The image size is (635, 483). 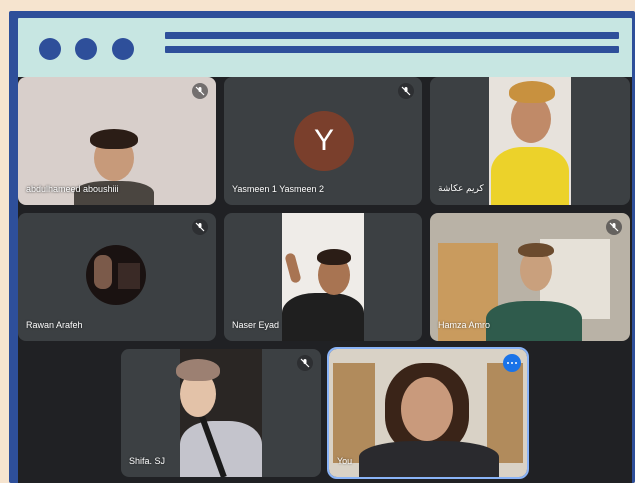 What do you see at coordinates (345, 461) in the screenshot?
I see `participant-name: You` at bounding box center [345, 461].